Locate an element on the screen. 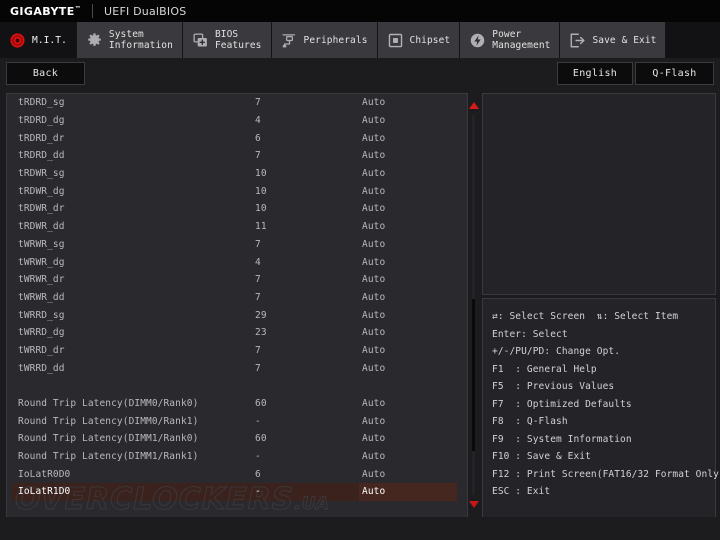 The height and width of the screenshot is (540, 720). watermark: OVERCLOCKERS.UA is located at coordinates (172, 498).